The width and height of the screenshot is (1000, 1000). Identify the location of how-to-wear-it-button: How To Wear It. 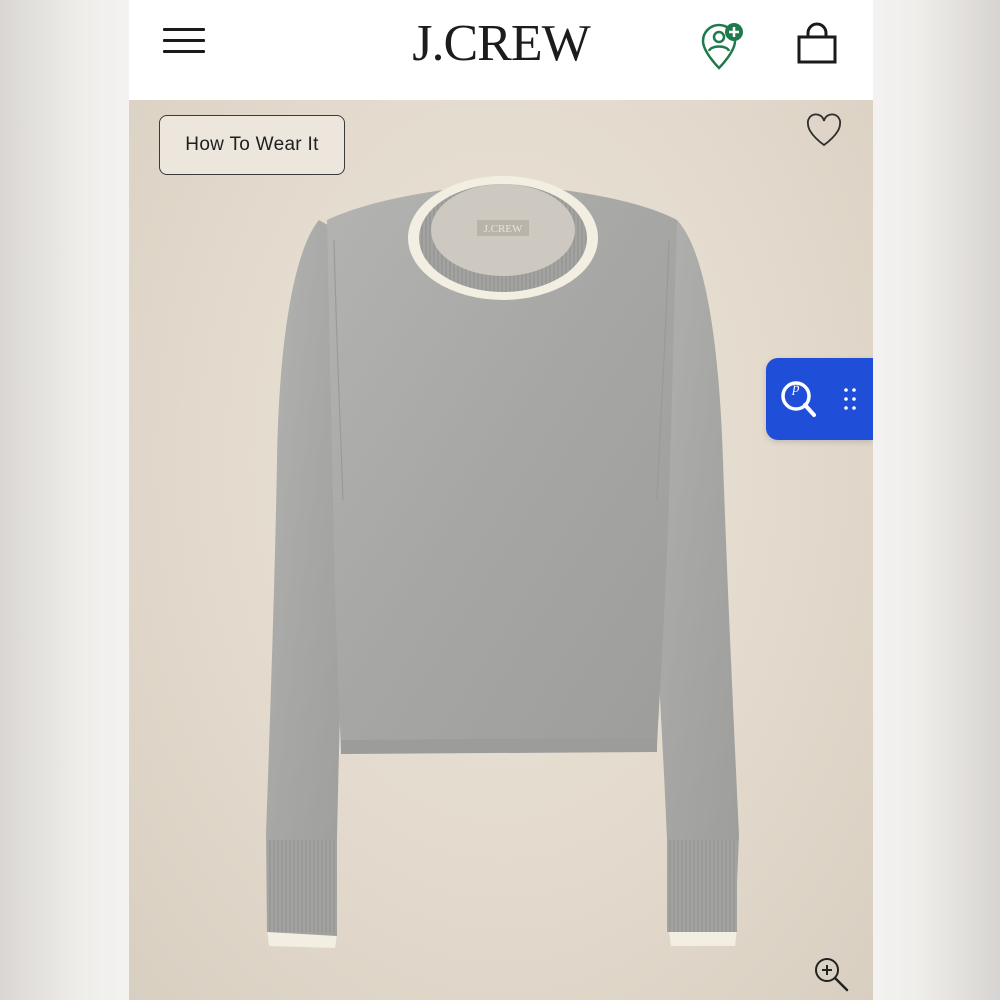
(252, 145).